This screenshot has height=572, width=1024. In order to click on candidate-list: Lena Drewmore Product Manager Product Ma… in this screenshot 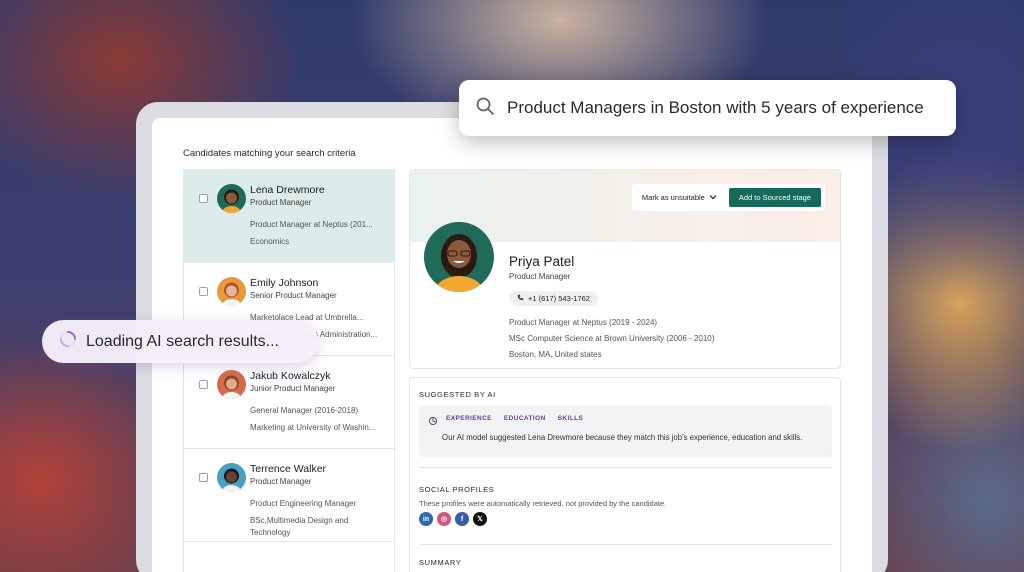, I will do `click(289, 370)`.